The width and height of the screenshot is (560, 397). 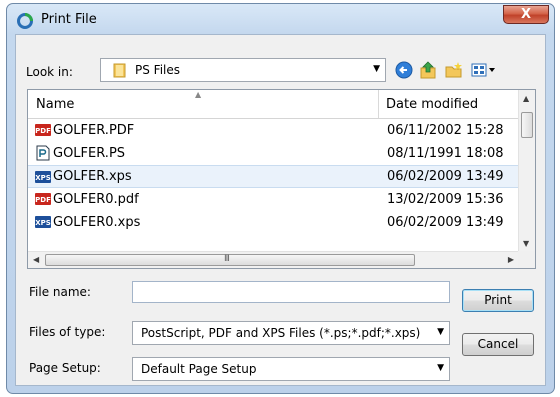 What do you see at coordinates (273, 222) in the screenshot?
I see `file-row: XPS GOLFER0.xps 06/02/2009 13:49` at bounding box center [273, 222].